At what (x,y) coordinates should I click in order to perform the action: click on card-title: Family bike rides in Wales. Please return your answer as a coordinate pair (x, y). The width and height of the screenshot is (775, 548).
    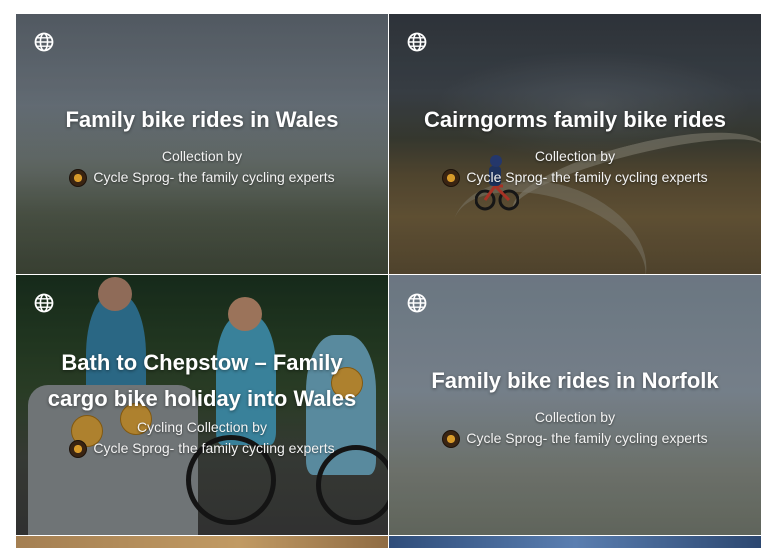
    Looking at the image, I should click on (202, 120).